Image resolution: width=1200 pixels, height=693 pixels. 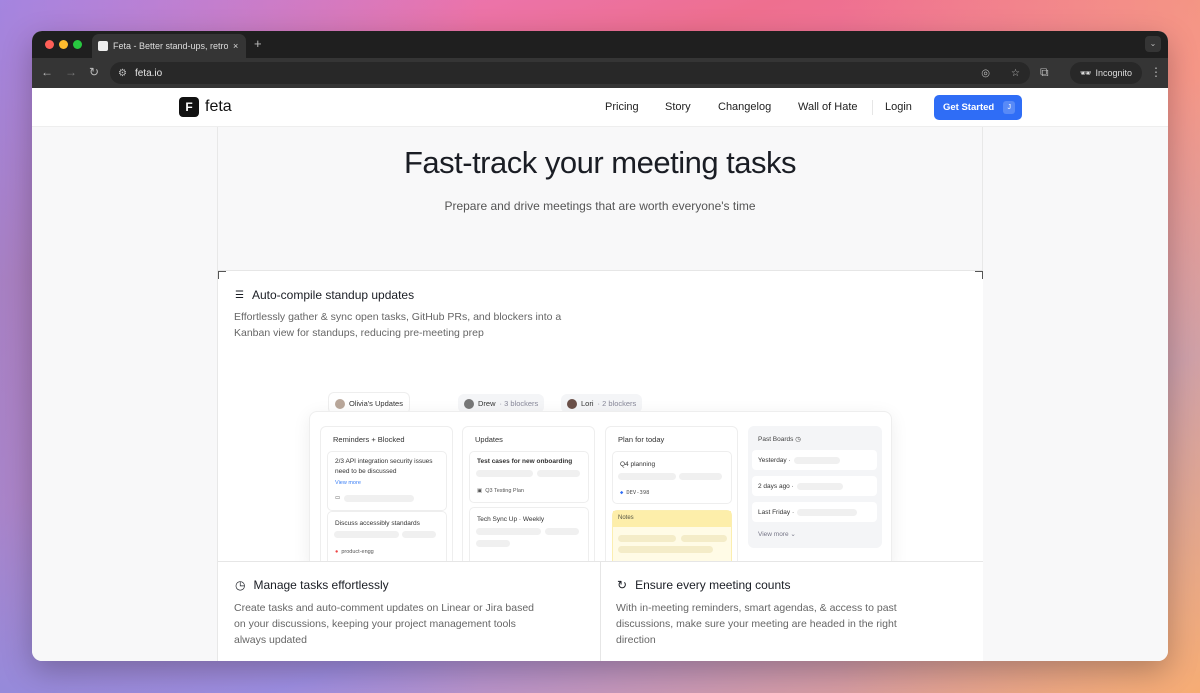 What do you see at coordinates (77, 44) in the screenshot?
I see `maximize-window-button` at bounding box center [77, 44].